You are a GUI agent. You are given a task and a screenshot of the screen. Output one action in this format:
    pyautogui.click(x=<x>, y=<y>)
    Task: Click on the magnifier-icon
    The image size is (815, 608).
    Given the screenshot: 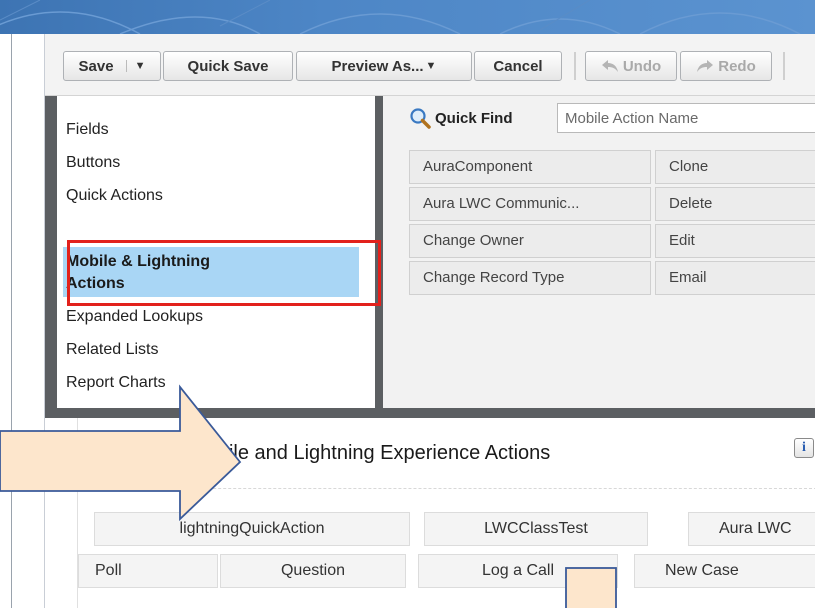 What is the action you would take?
    pyautogui.click(x=420, y=118)
    